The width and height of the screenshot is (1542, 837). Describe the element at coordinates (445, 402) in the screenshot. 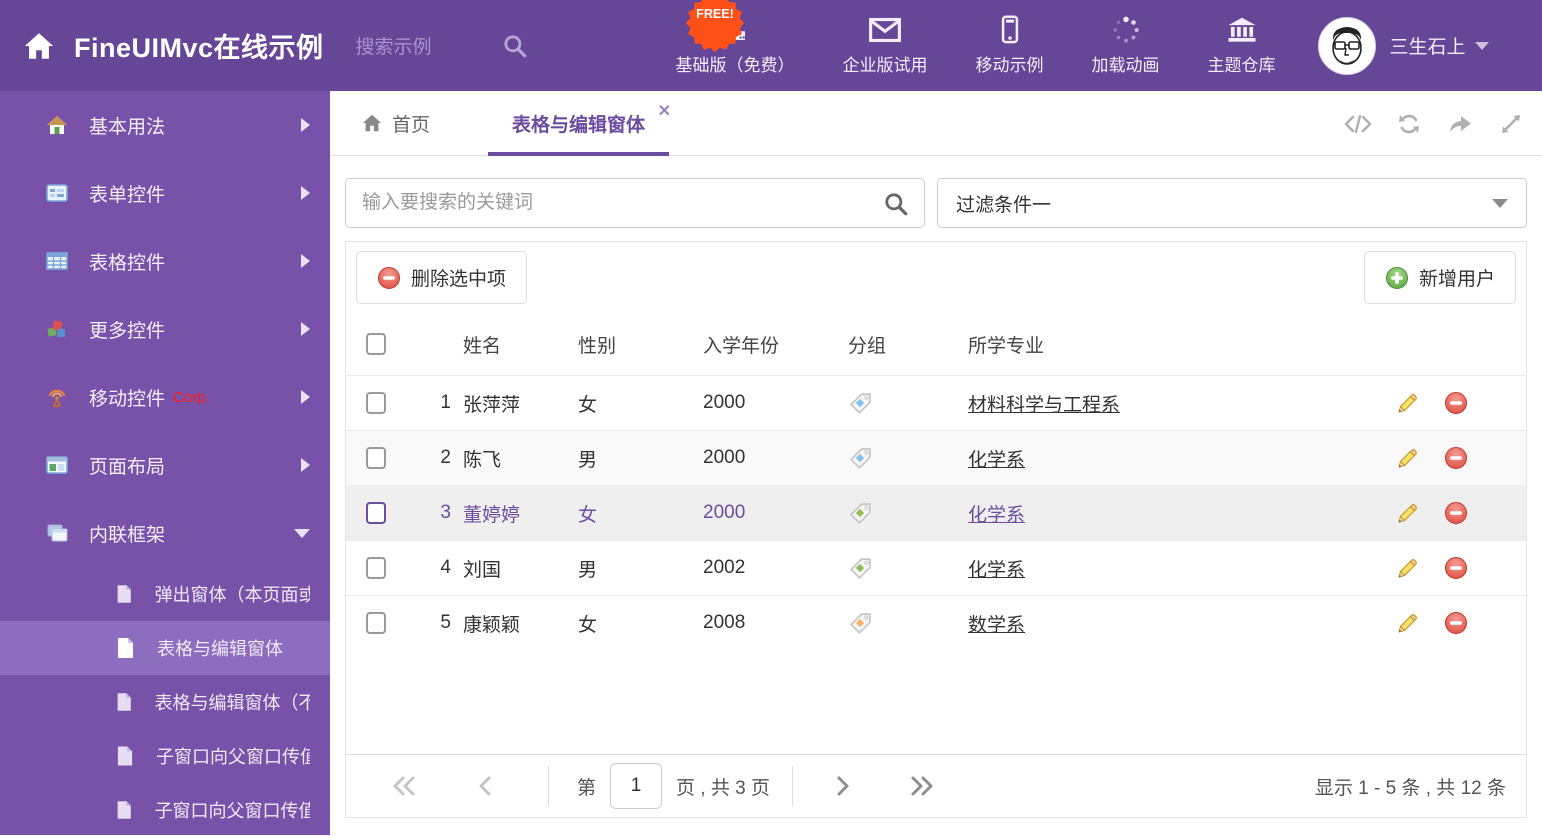

I see `row-number: 1` at that location.